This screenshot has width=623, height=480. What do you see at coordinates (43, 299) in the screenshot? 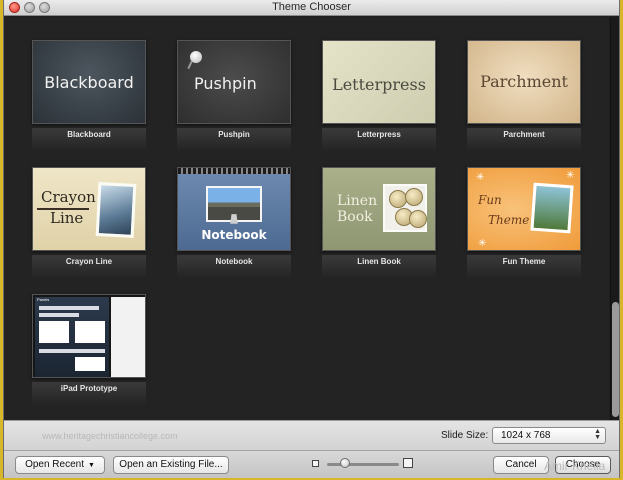
I see `preview-title: Panels` at bounding box center [43, 299].